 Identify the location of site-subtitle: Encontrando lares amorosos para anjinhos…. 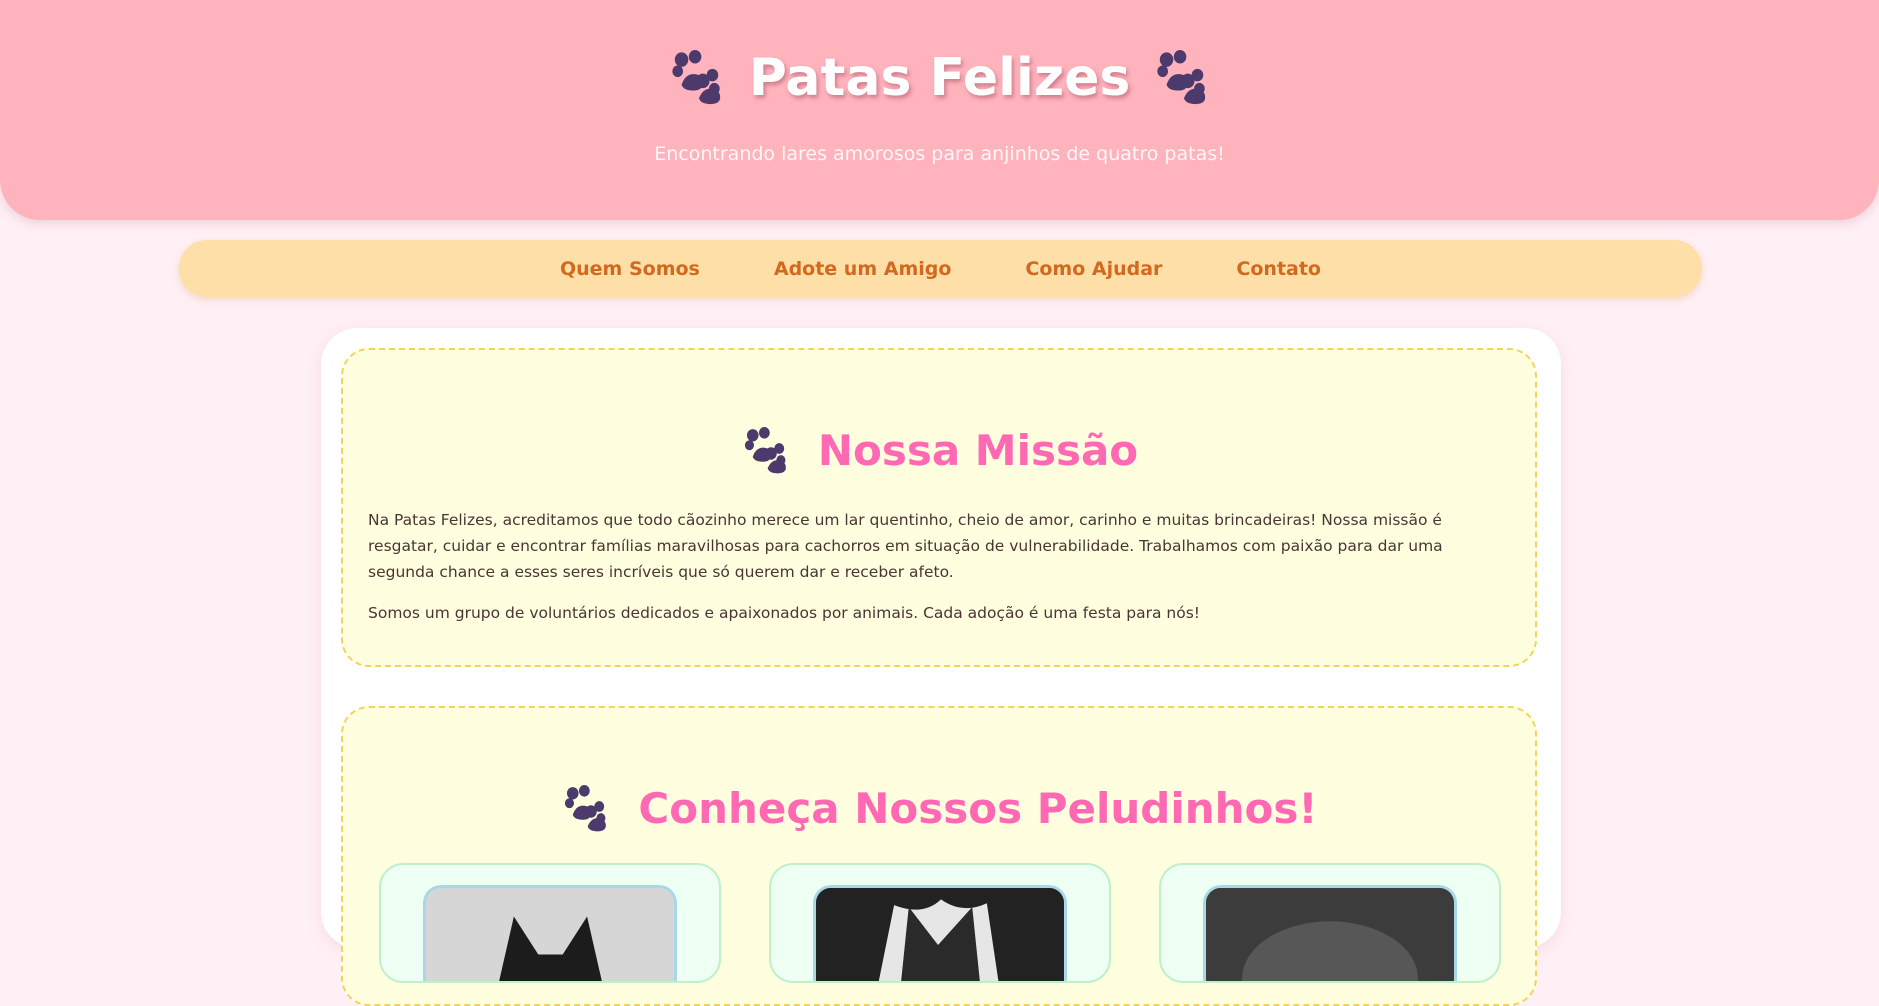
(939, 154).